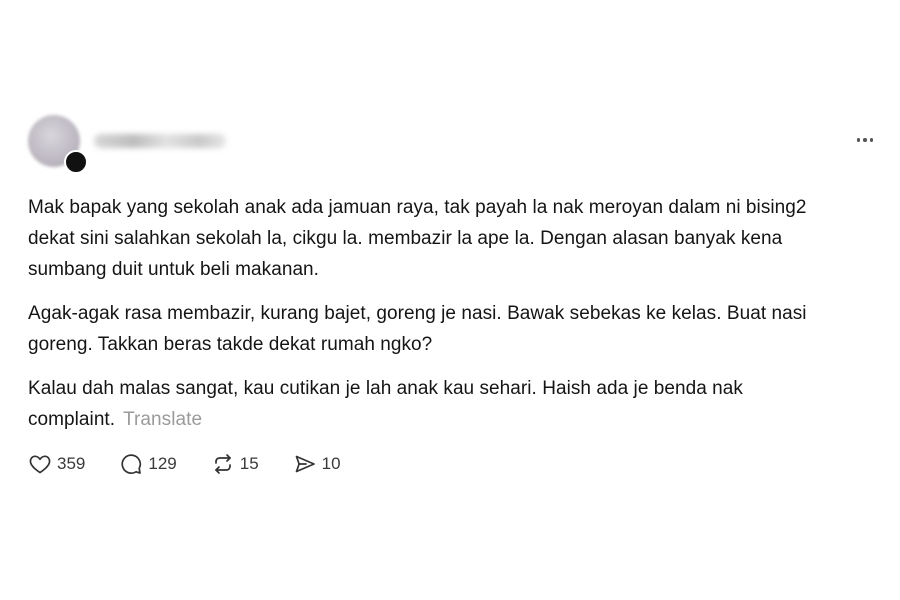 The height and width of the screenshot is (600, 900). I want to click on post-actions: 359 129 15 10, so click(201, 464).